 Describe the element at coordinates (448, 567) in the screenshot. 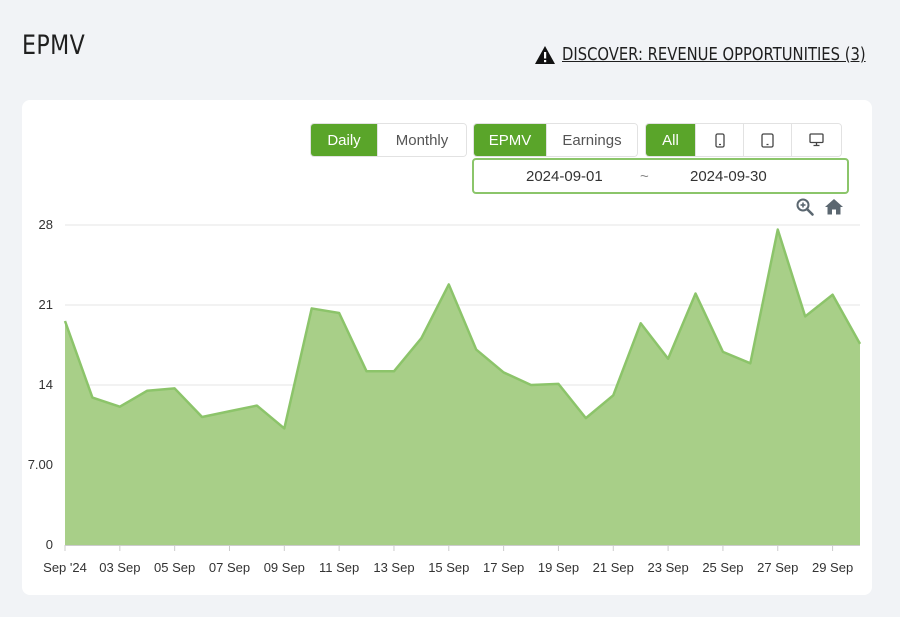

I see `x-tick-label: 15 Sep` at that location.